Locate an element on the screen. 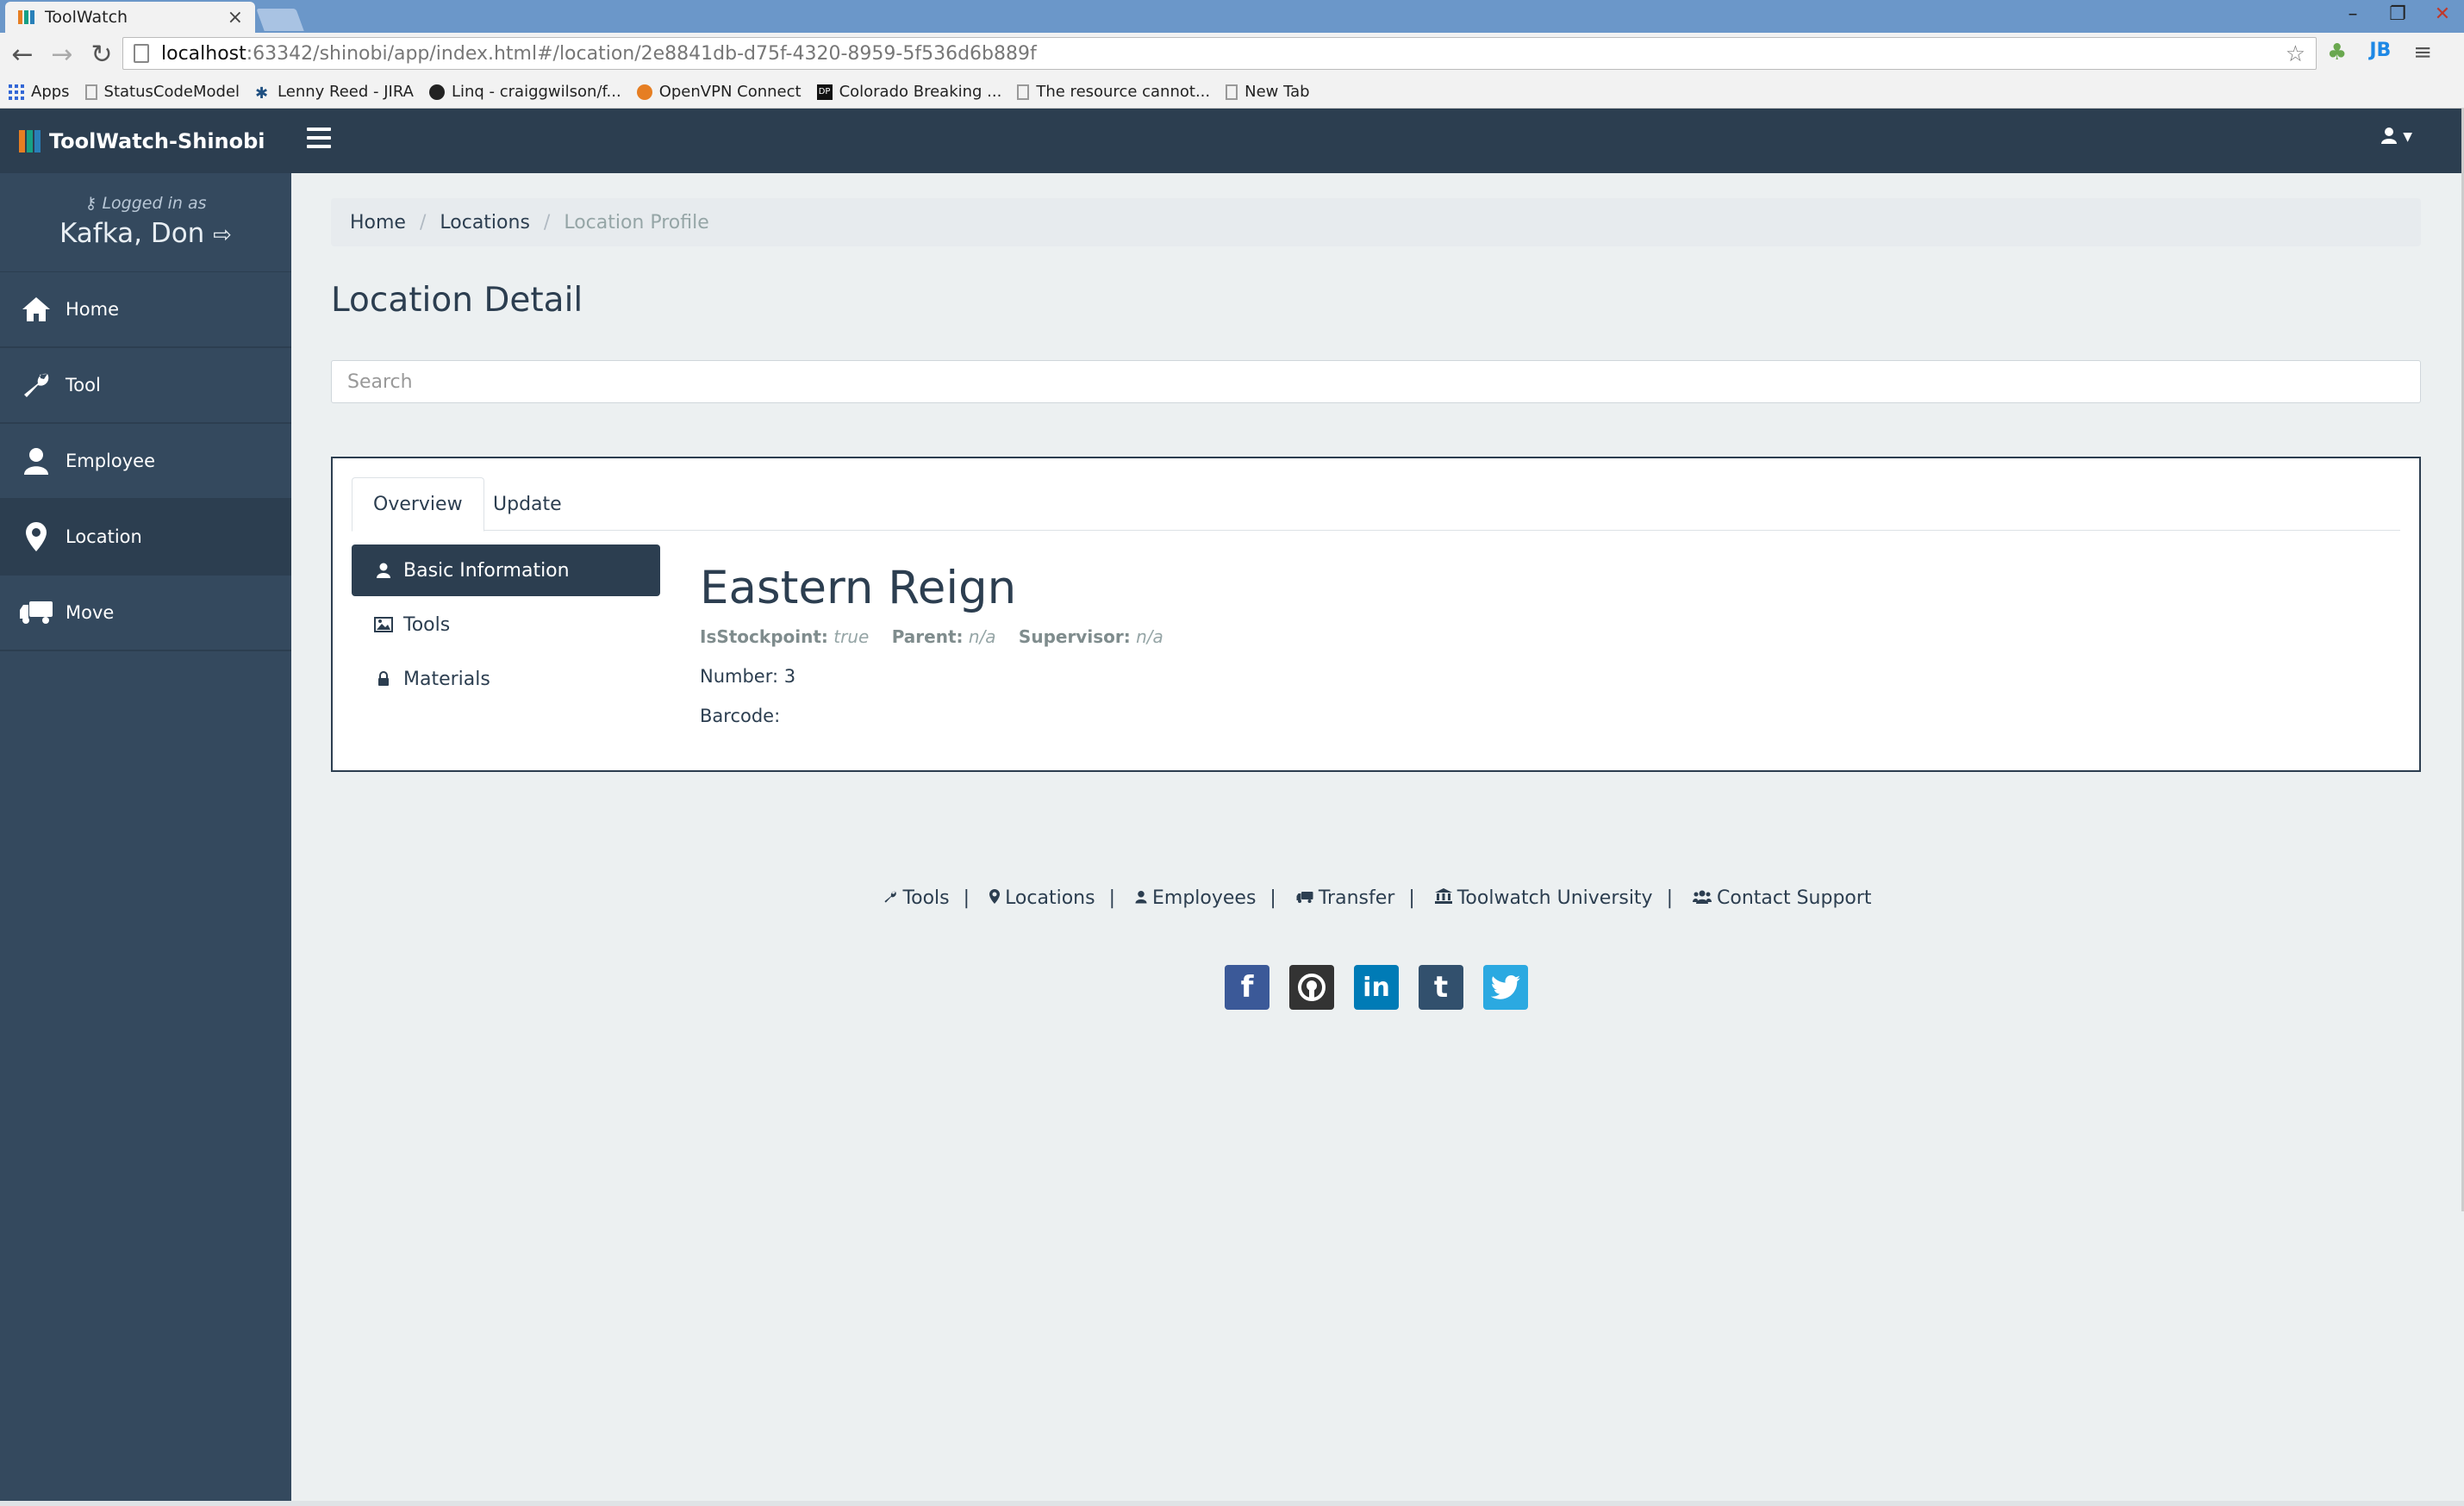 Image resolution: width=2464 pixels, height=1506 pixels. location-name: Eastern Reign is located at coordinates (858, 588).